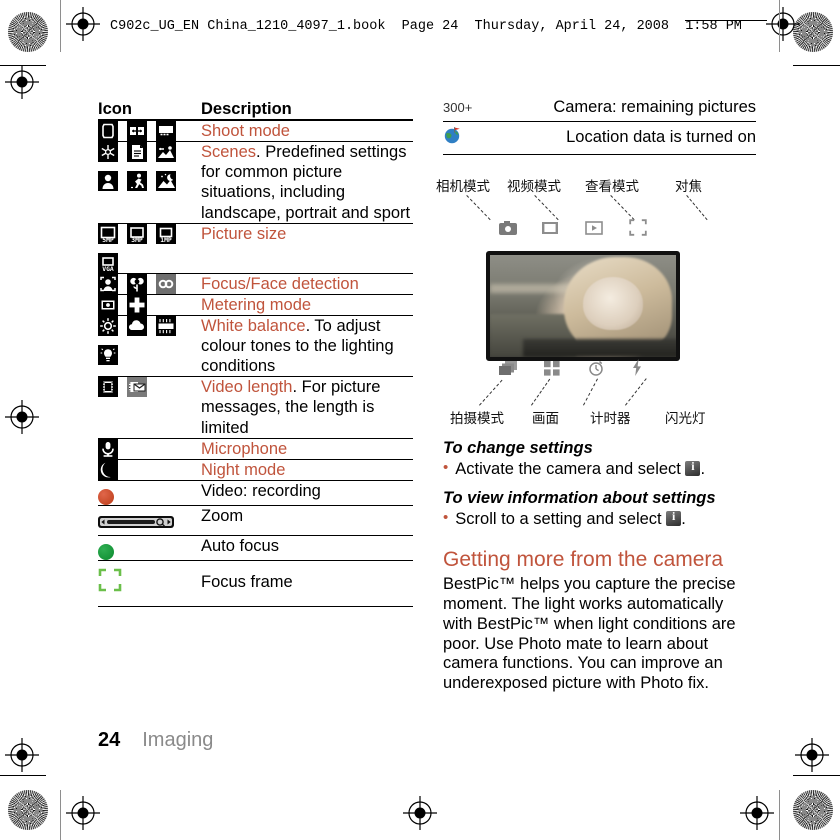 The height and width of the screenshot is (840, 840). I want to click on row-title: Metering mode, so click(256, 304).